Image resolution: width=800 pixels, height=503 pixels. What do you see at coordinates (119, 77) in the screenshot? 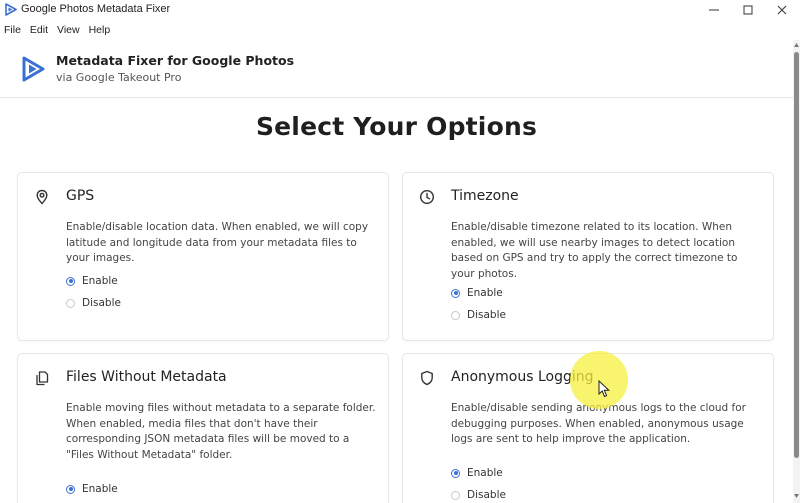
I see `app-subtitle: via Google Takeout Pro` at bounding box center [119, 77].